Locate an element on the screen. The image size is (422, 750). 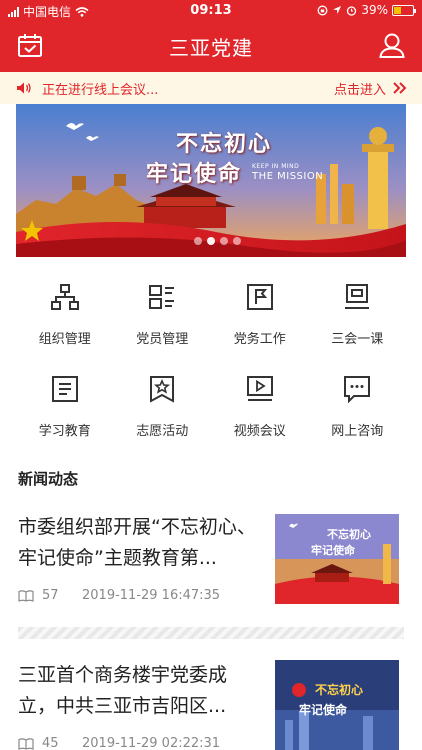
menu-label: 网上咨询 is located at coordinates (357, 431).